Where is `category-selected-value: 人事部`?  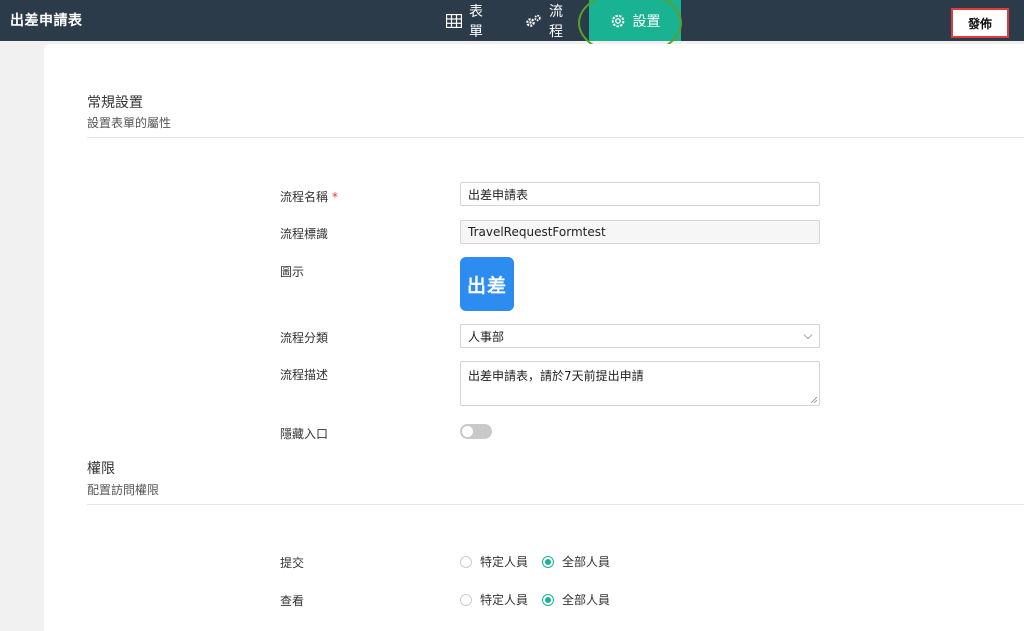 category-selected-value: 人事部 is located at coordinates (486, 336).